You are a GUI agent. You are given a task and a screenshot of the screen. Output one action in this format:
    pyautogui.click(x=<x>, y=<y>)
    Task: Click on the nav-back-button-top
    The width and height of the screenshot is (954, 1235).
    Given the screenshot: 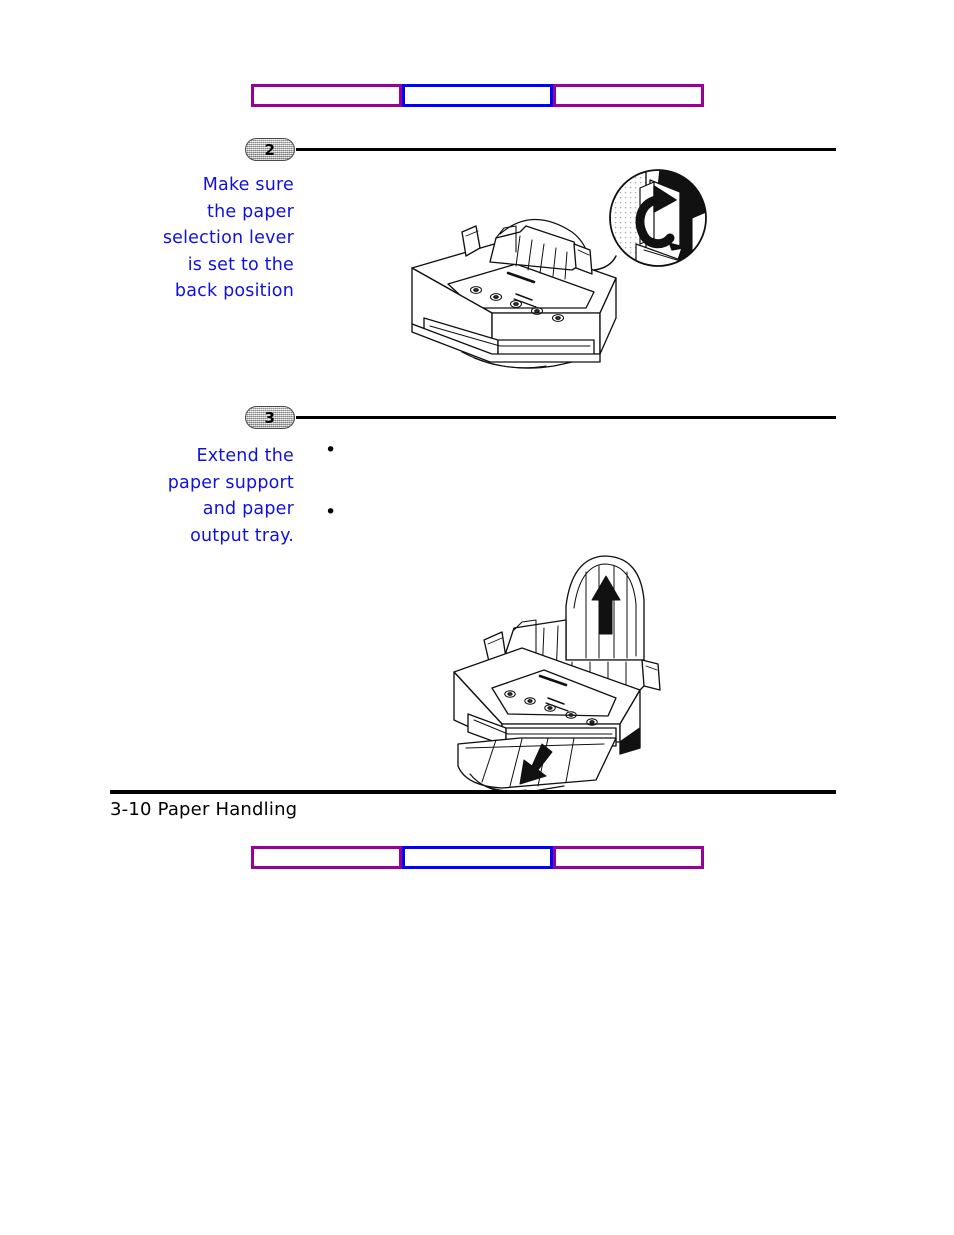 What is the action you would take?
    pyautogui.click(x=326, y=95)
    